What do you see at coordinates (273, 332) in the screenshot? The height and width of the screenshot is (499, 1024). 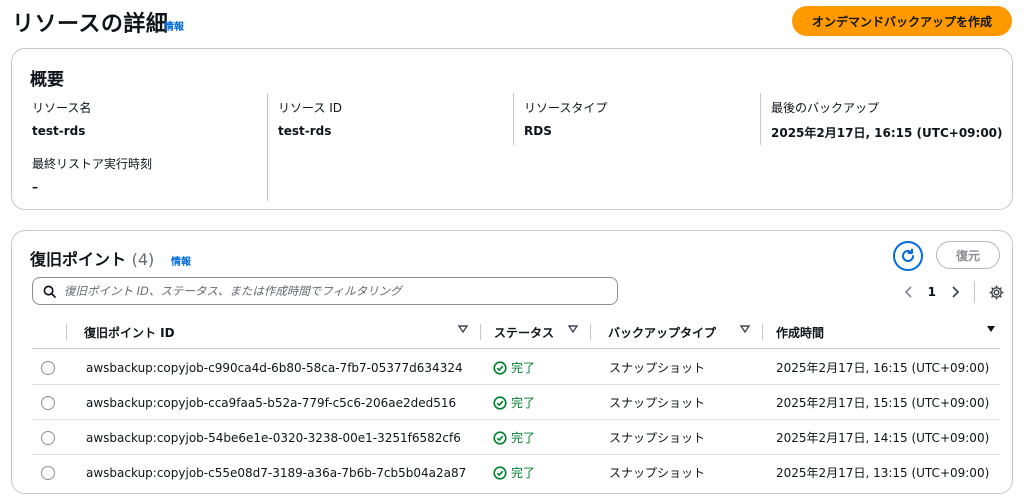 I see `column-header-recovery-point-id: 復旧ポイント ID` at bounding box center [273, 332].